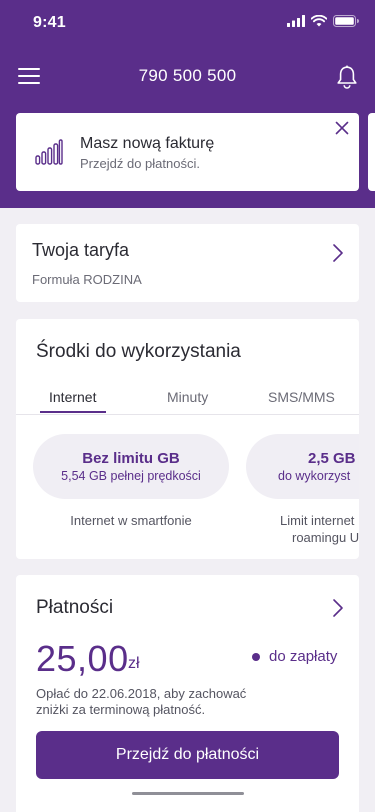 The image size is (375, 812). What do you see at coordinates (131, 458) in the screenshot?
I see `allowance-main: Bez limitu GB` at bounding box center [131, 458].